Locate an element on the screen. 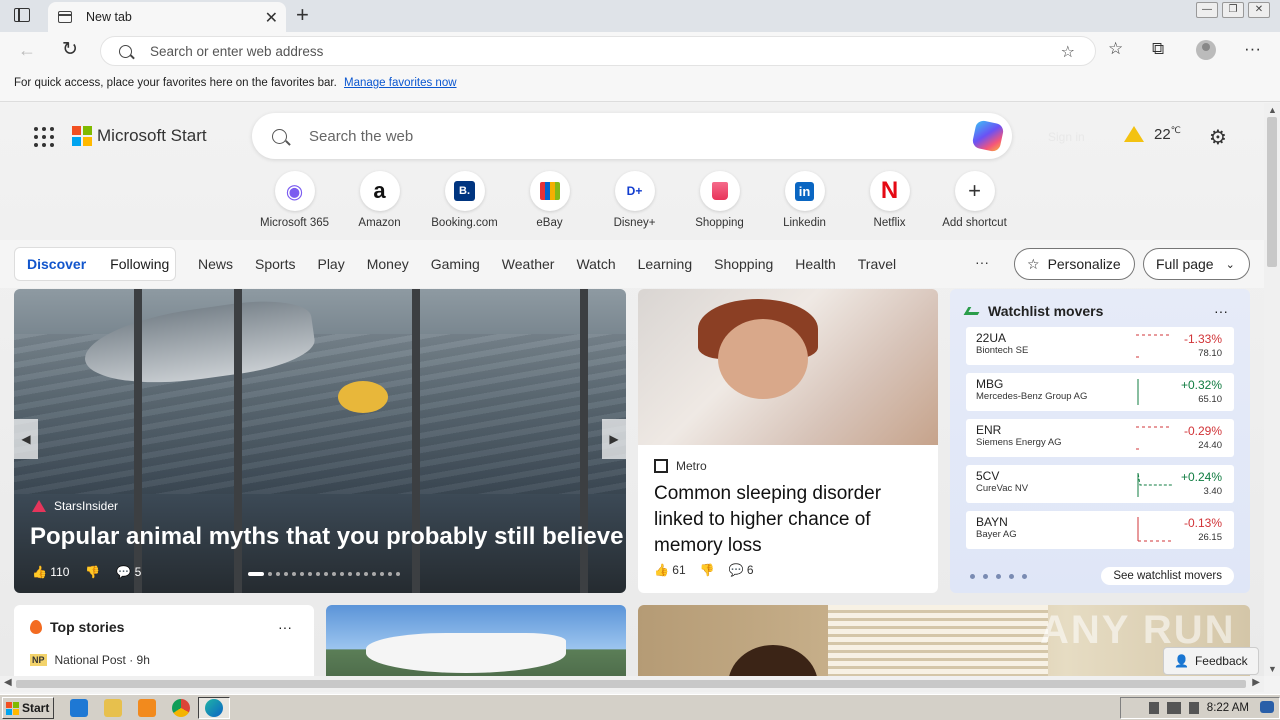 The height and width of the screenshot is (720, 1280). personalize-button: ☆ Personalize is located at coordinates (1074, 264).